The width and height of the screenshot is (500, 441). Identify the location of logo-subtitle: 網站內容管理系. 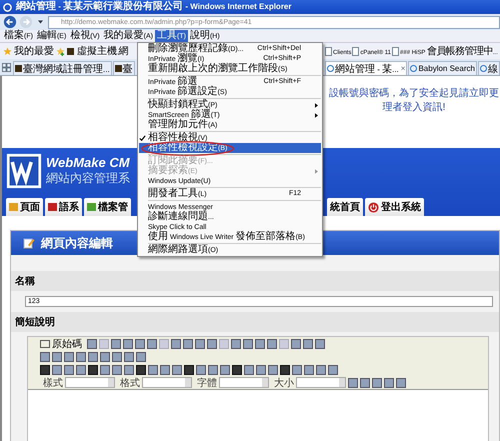
(88, 178).